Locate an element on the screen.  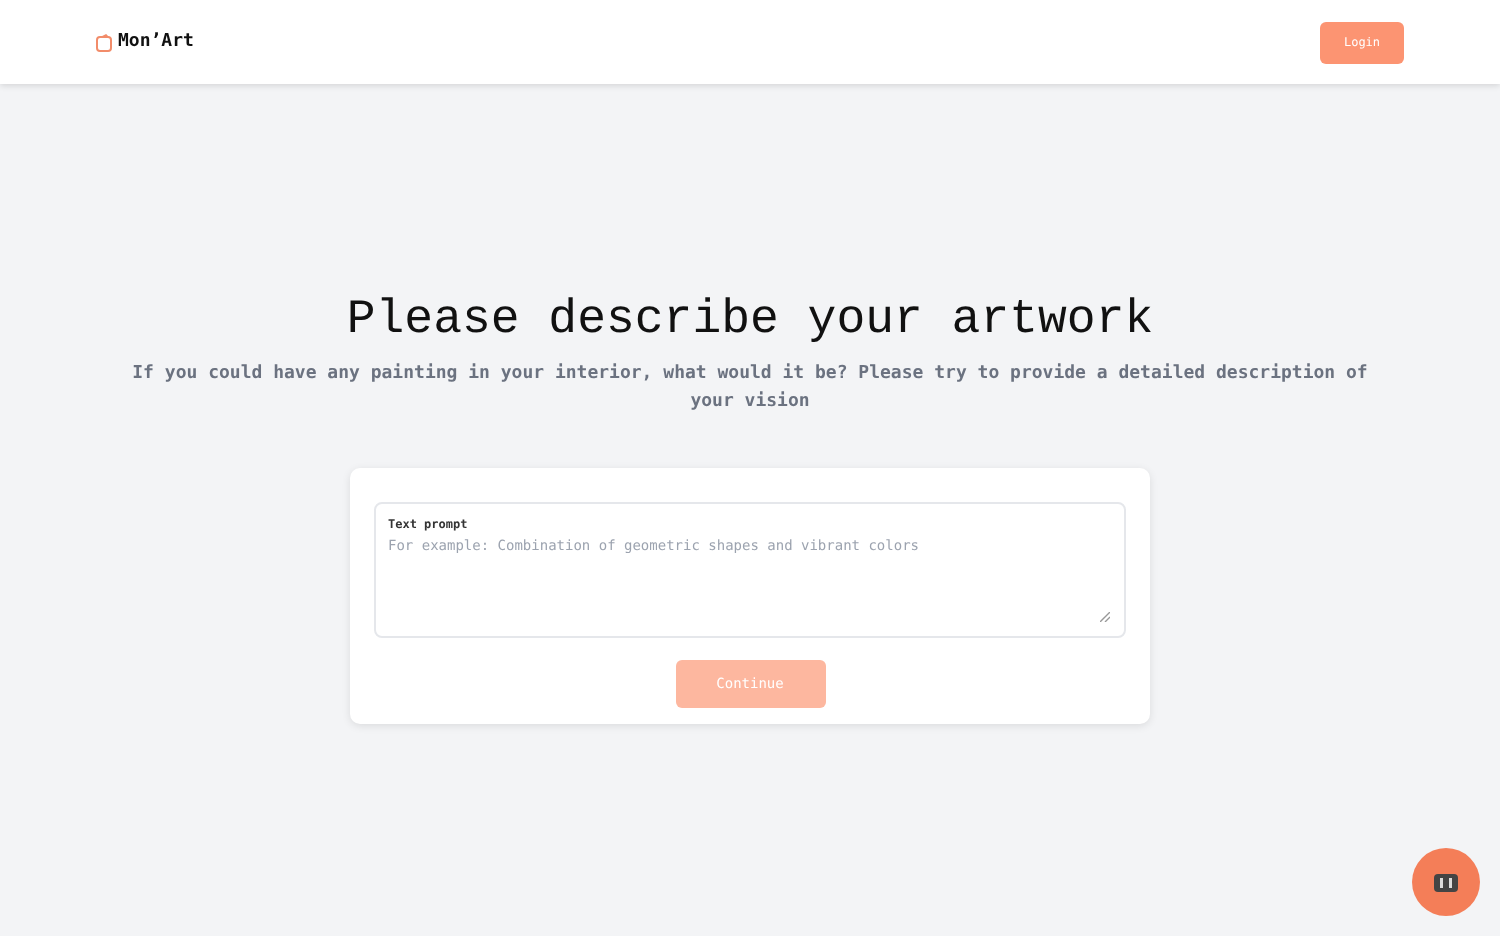
chat-icon is located at coordinates (1446, 882).